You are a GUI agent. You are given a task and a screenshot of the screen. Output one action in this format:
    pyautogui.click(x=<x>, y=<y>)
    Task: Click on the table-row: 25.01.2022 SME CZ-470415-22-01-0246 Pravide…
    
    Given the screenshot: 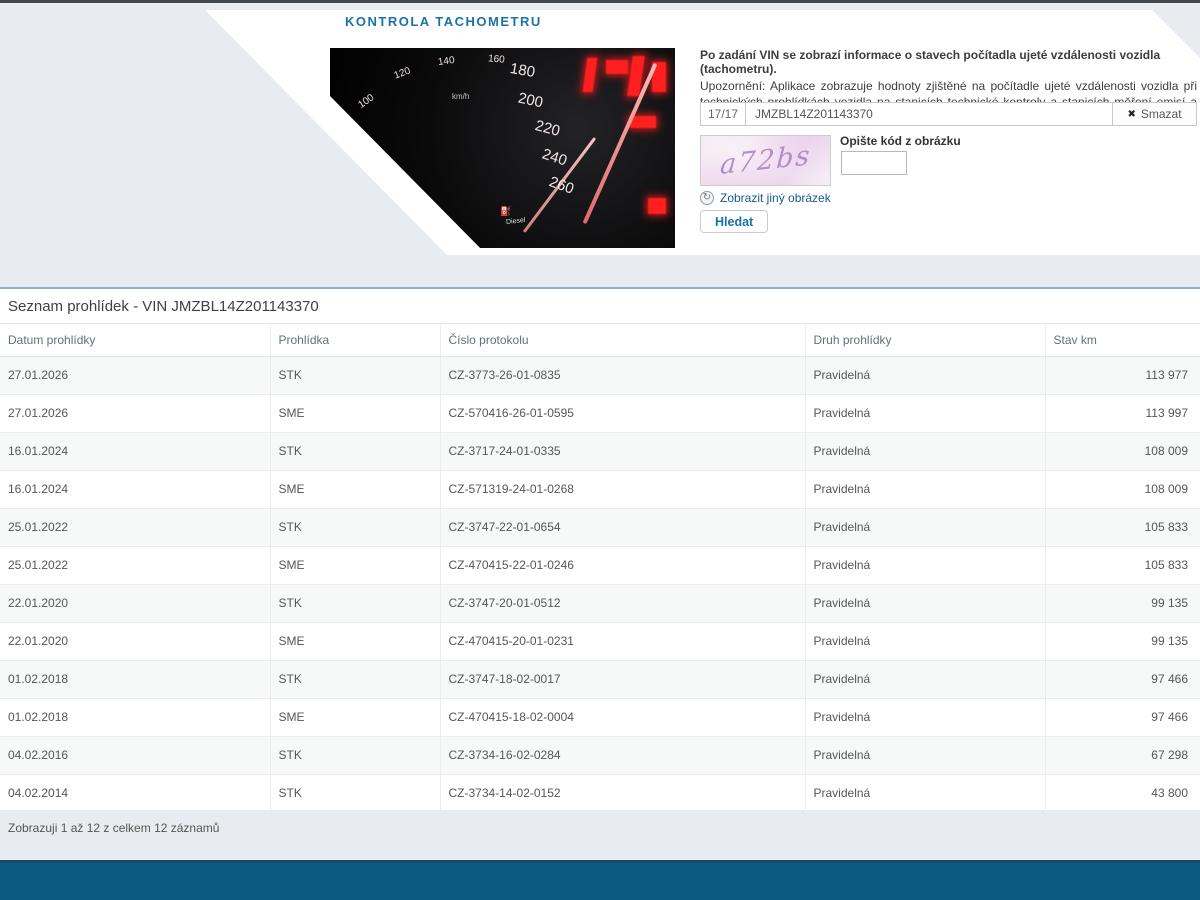 What is the action you would take?
    pyautogui.click(x=600, y=565)
    